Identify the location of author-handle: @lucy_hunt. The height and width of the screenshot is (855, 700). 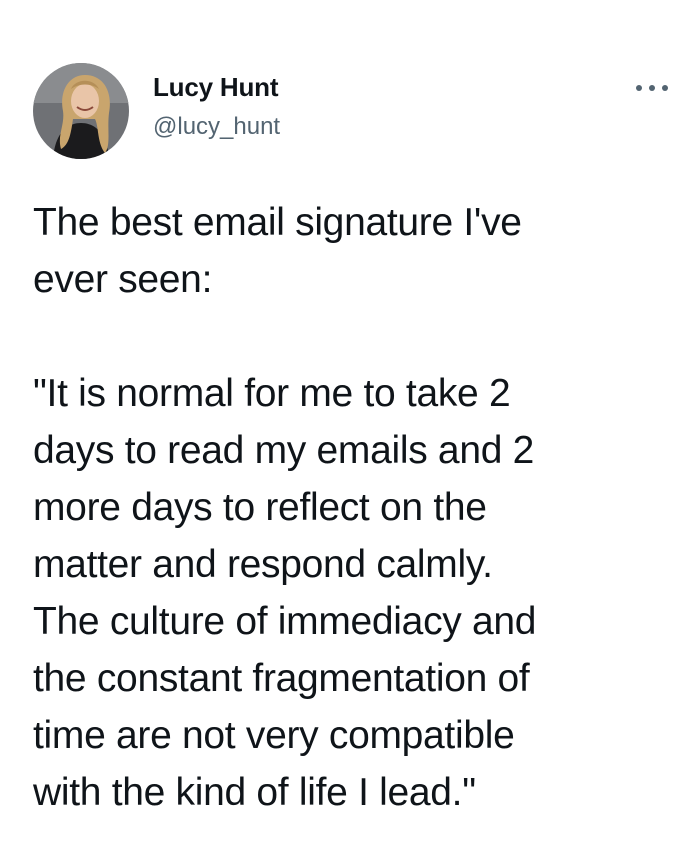
(216, 127).